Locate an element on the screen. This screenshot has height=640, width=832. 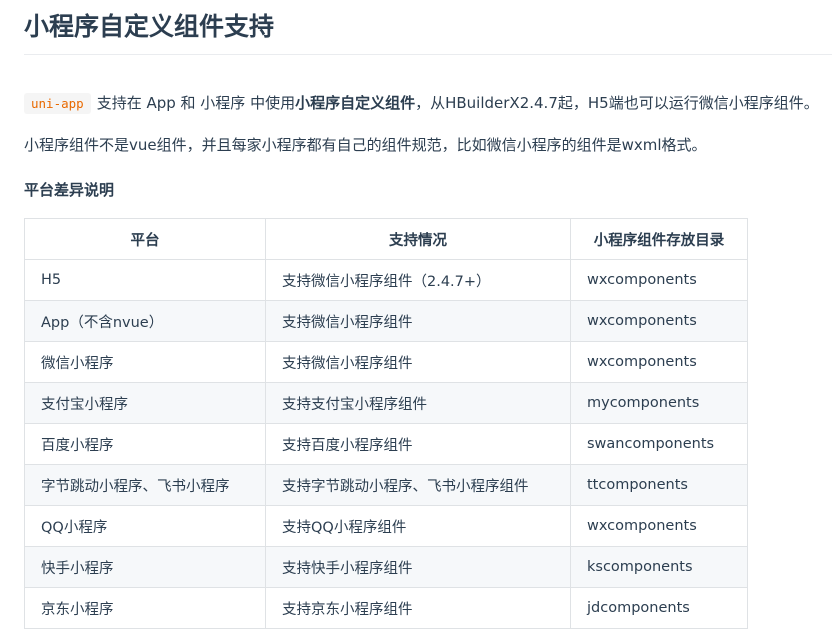
cell-support: 支持支付宝小程序组件 is located at coordinates (418, 403).